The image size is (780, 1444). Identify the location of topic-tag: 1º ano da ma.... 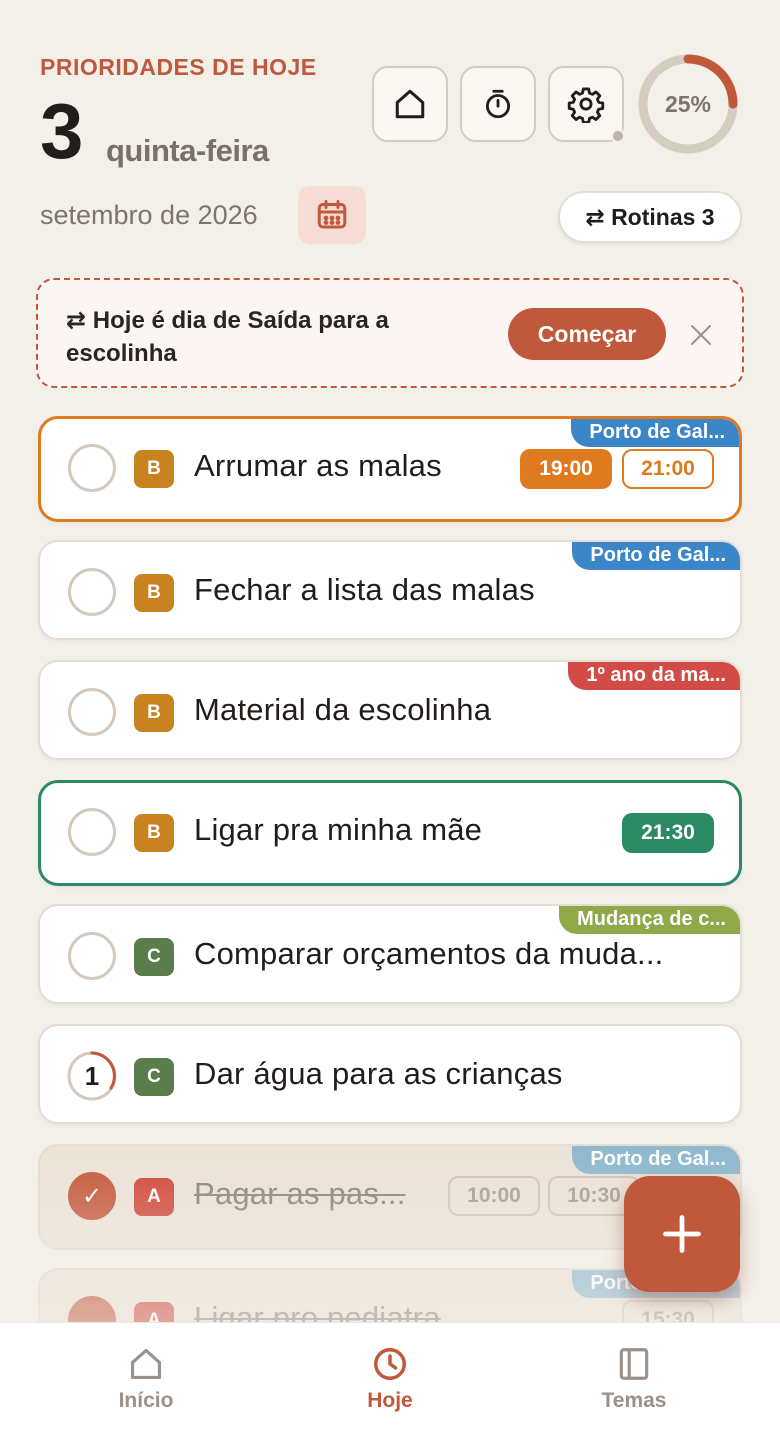
(654, 676).